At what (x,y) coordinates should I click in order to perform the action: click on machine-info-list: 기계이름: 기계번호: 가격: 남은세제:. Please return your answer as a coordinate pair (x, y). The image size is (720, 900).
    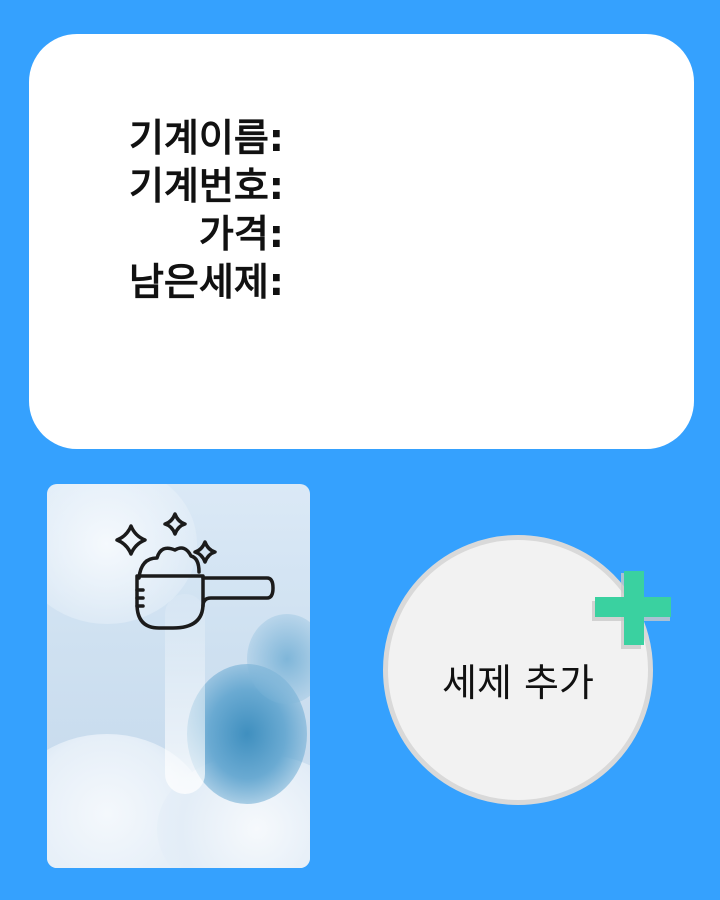
    Looking at the image, I should click on (181, 210).